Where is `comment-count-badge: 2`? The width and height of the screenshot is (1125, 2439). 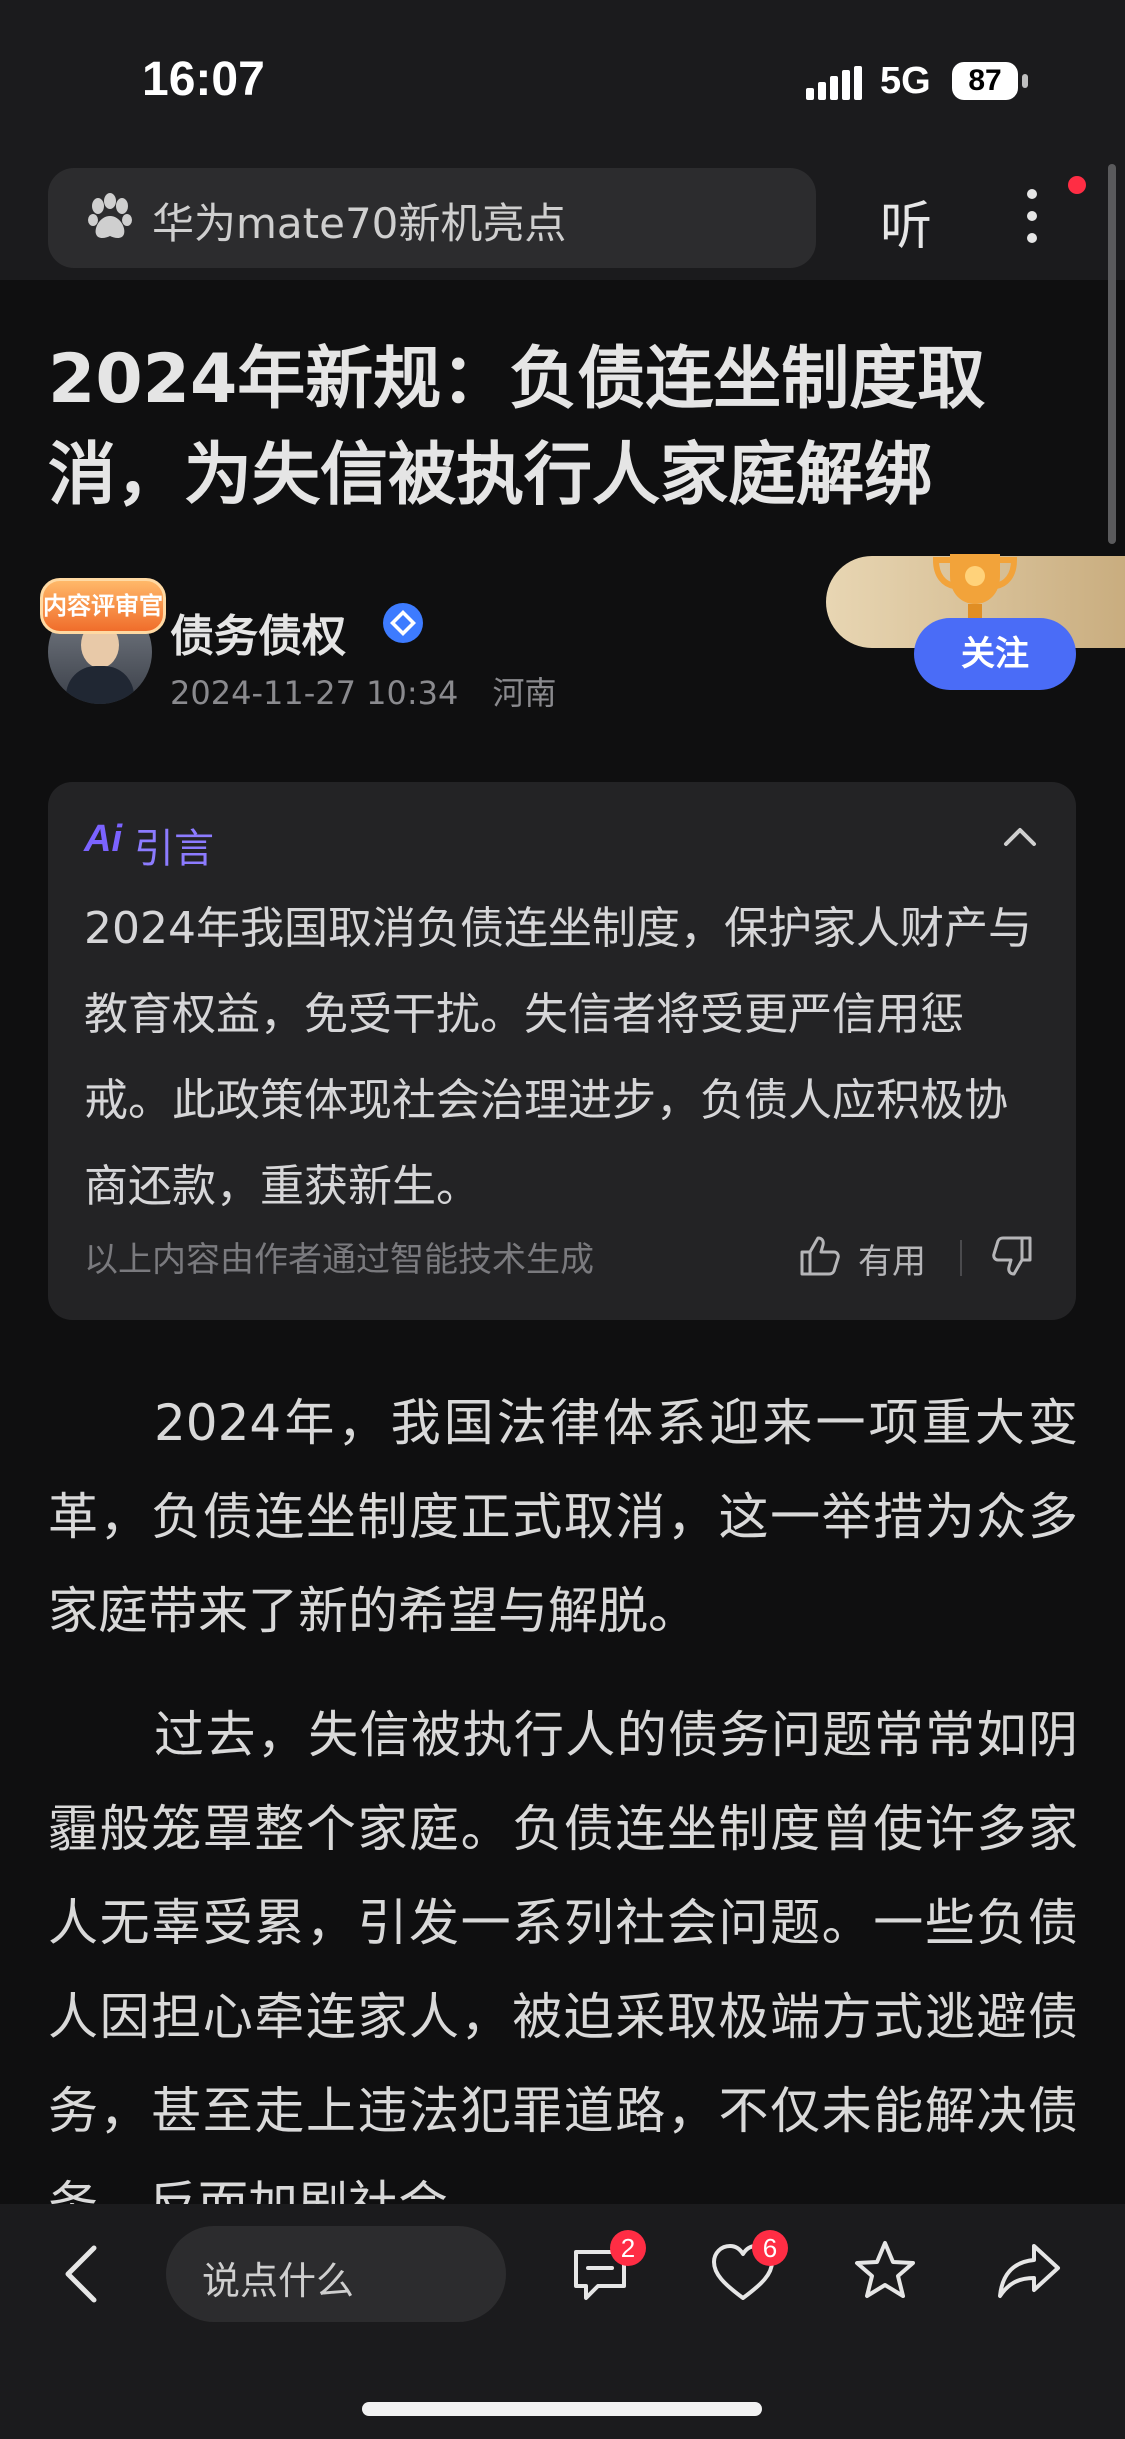
comment-count-badge: 2 is located at coordinates (628, 2248).